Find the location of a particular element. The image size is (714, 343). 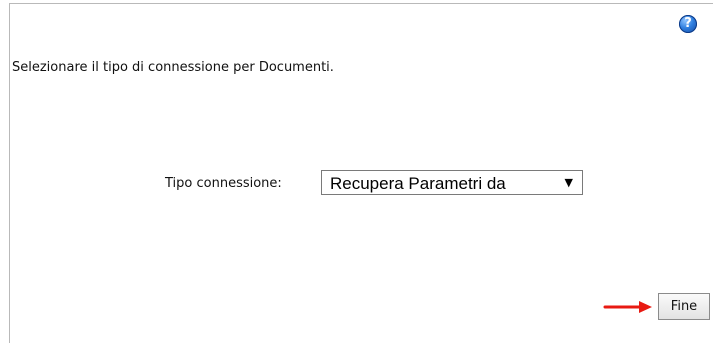

dropdown-arrow-icon: ▼ is located at coordinates (568, 182).